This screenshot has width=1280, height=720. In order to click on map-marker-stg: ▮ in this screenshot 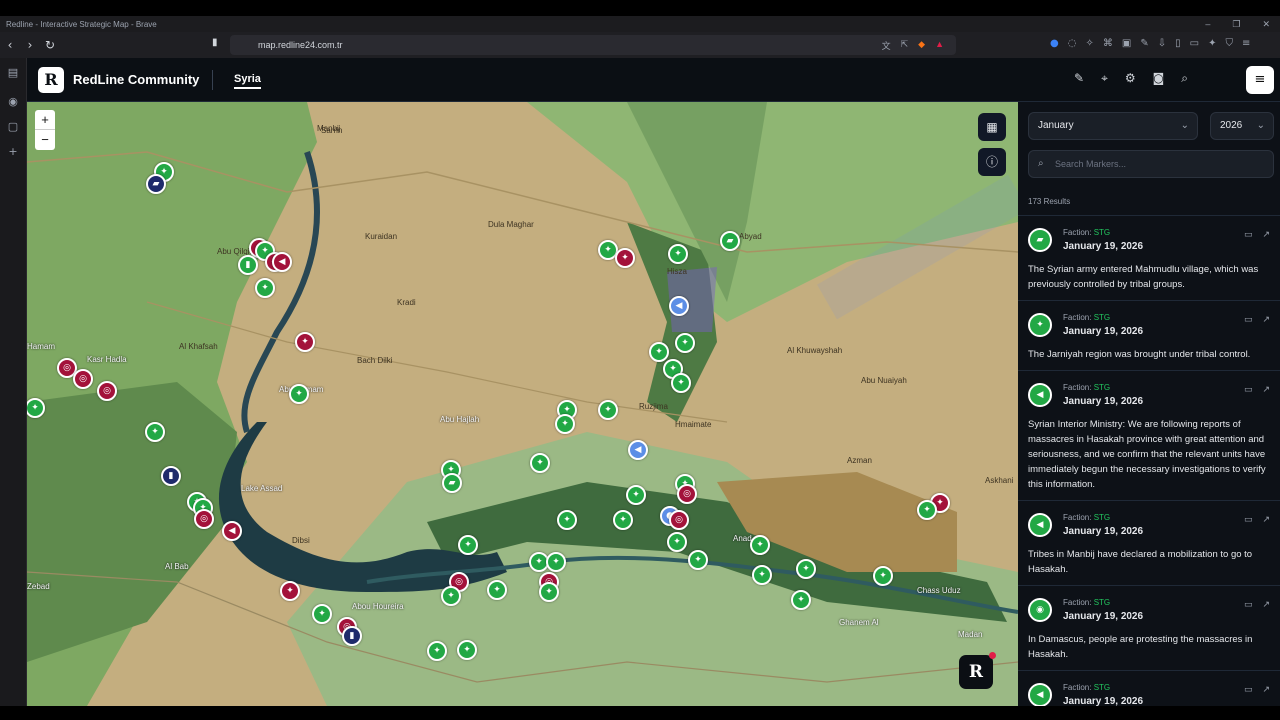, I will do `click(248, 265)`.